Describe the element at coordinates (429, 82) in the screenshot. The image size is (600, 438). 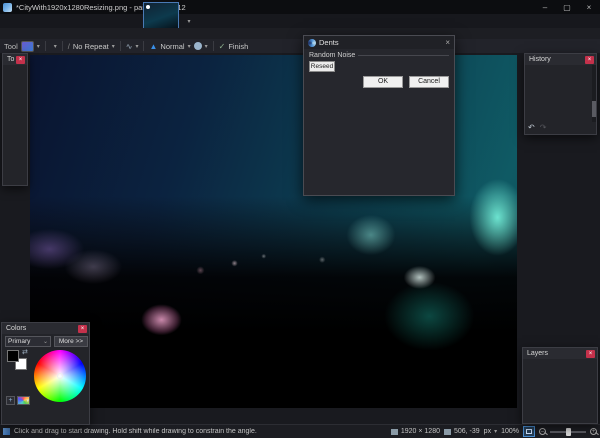
I see `cancel-button: Cancel` at that location.